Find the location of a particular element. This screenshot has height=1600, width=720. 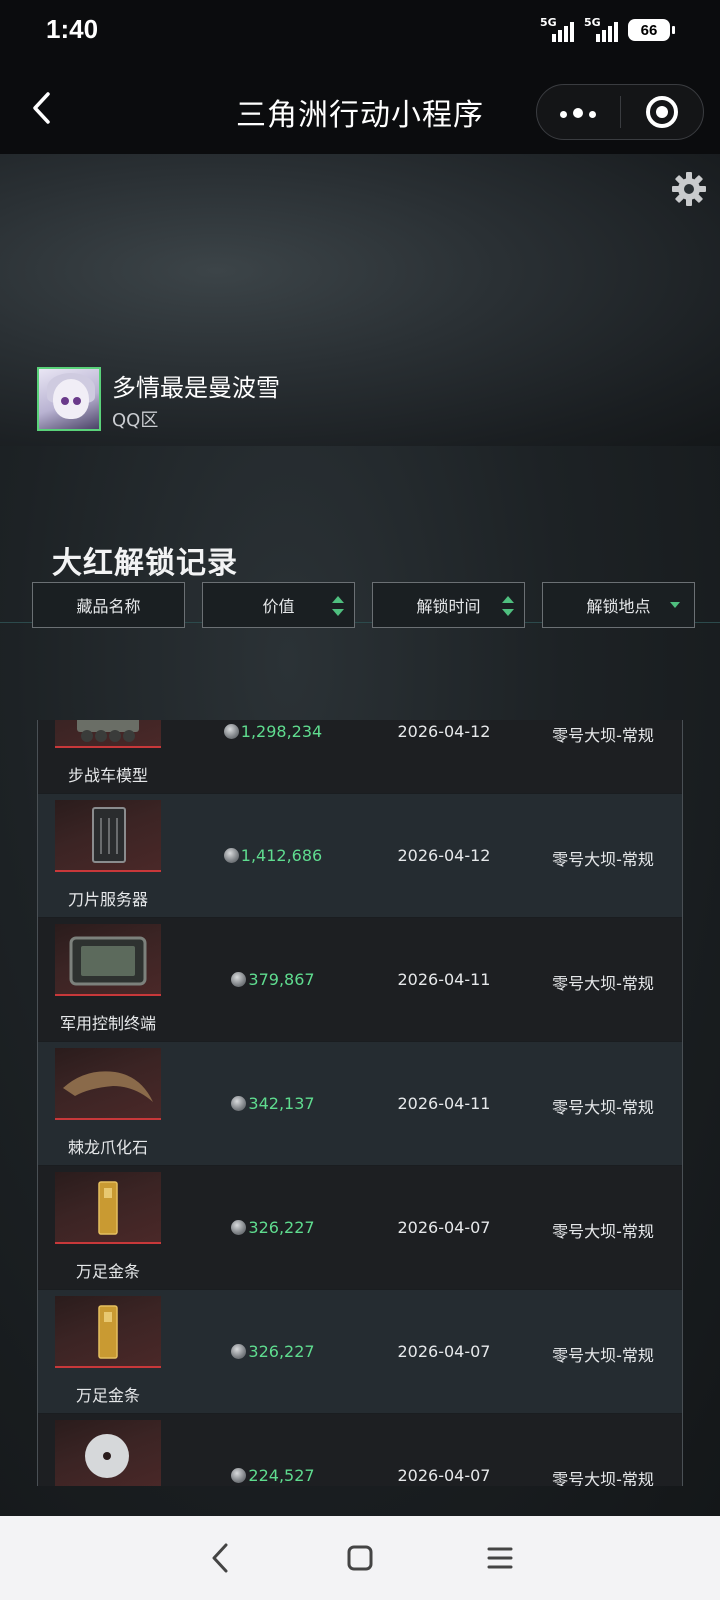

disc-icon is located at coordinates (108, 1453).